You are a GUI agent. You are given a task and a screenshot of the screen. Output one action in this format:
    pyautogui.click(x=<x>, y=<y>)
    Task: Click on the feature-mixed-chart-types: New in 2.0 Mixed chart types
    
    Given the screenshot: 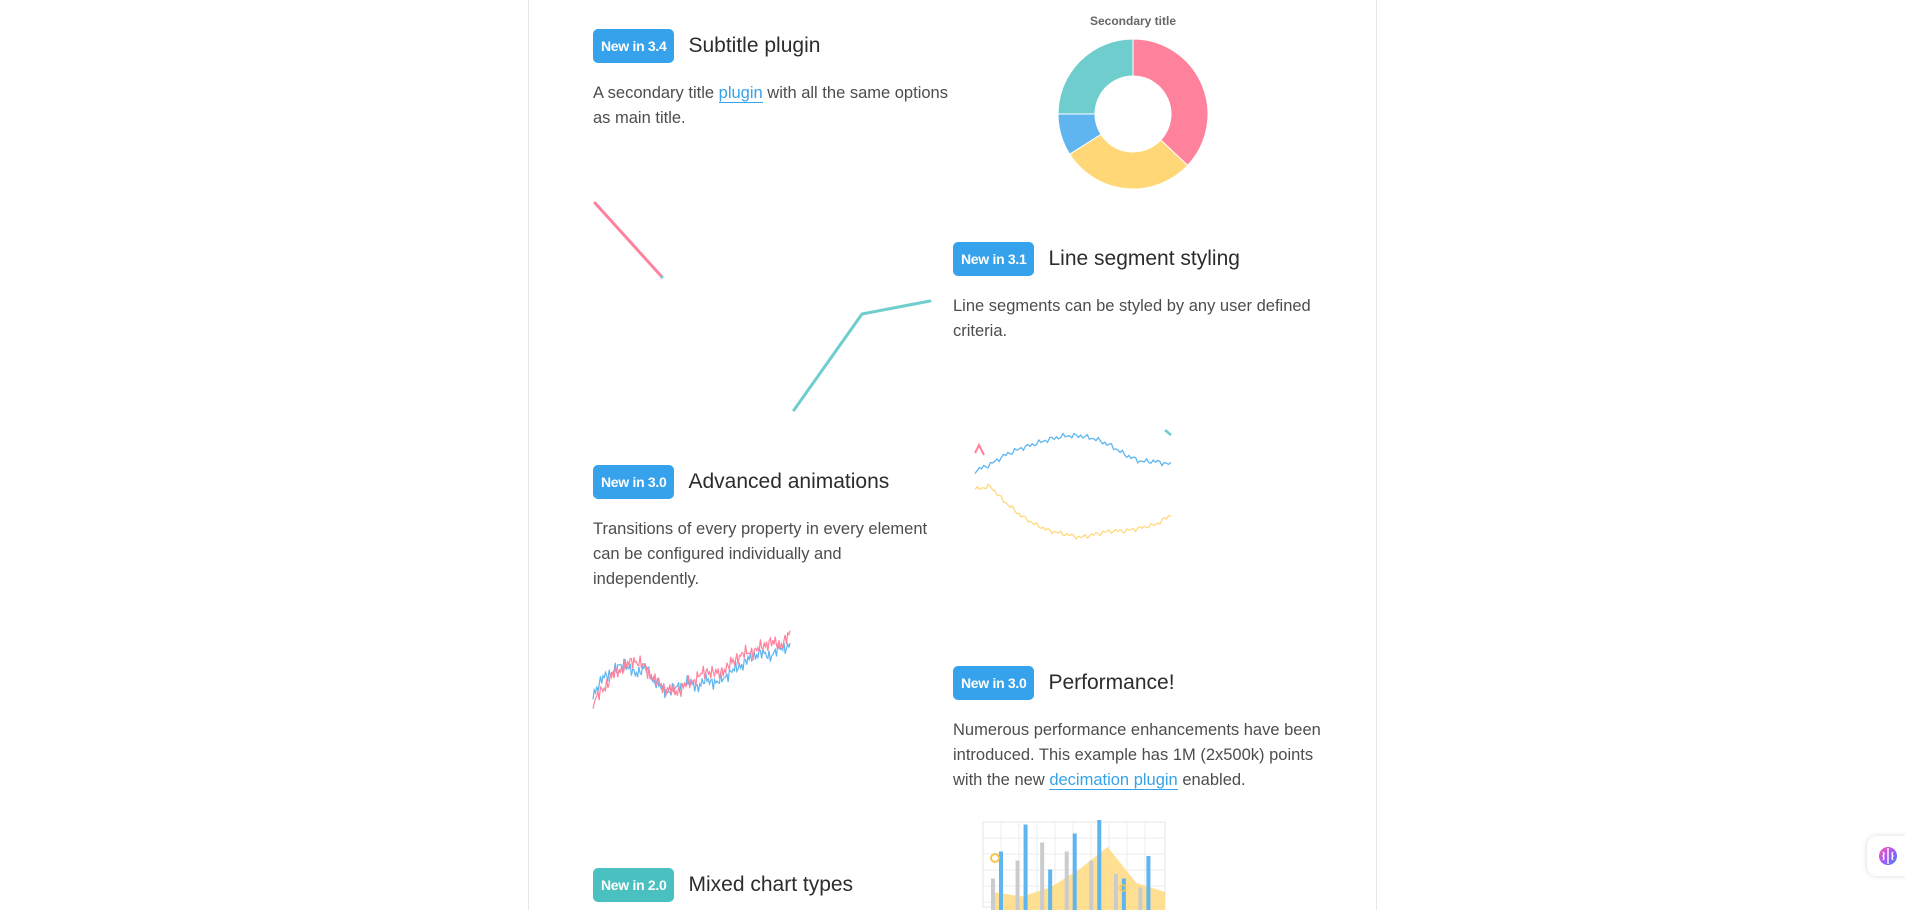 What is the action you would take?
    pyautogui.click(x=768, y=885)
    